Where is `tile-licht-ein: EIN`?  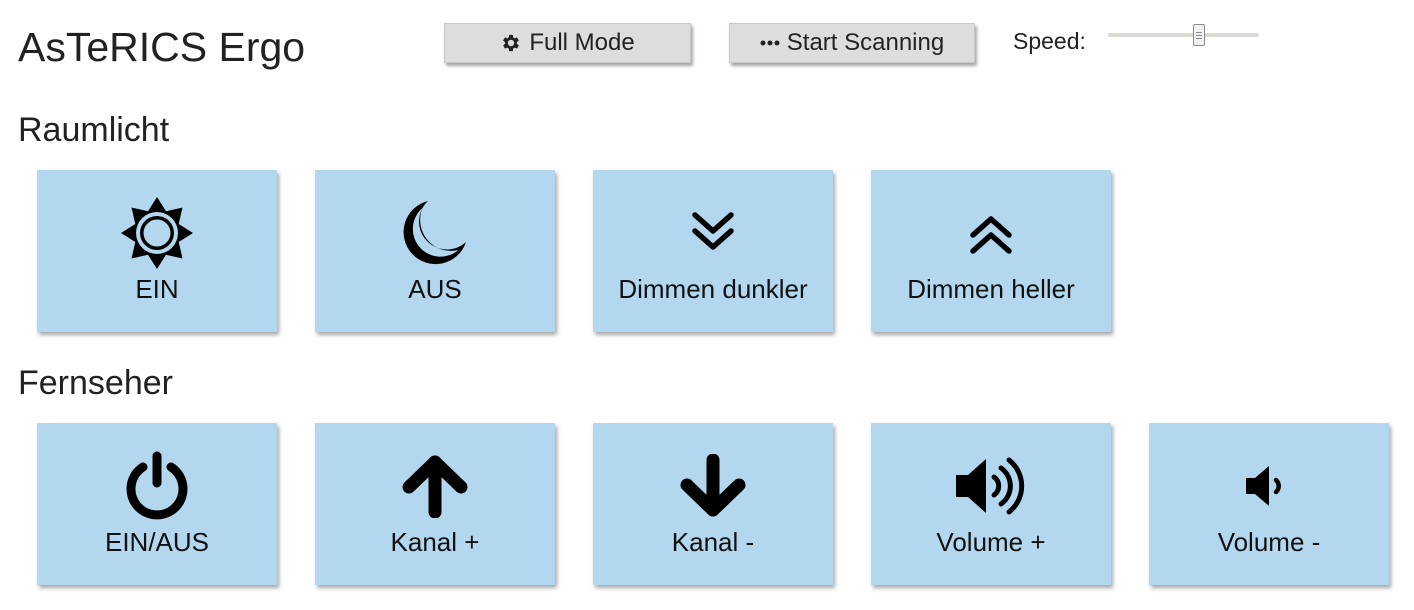 tile-licht-ein: EIN is located at coordinates (157, 251).